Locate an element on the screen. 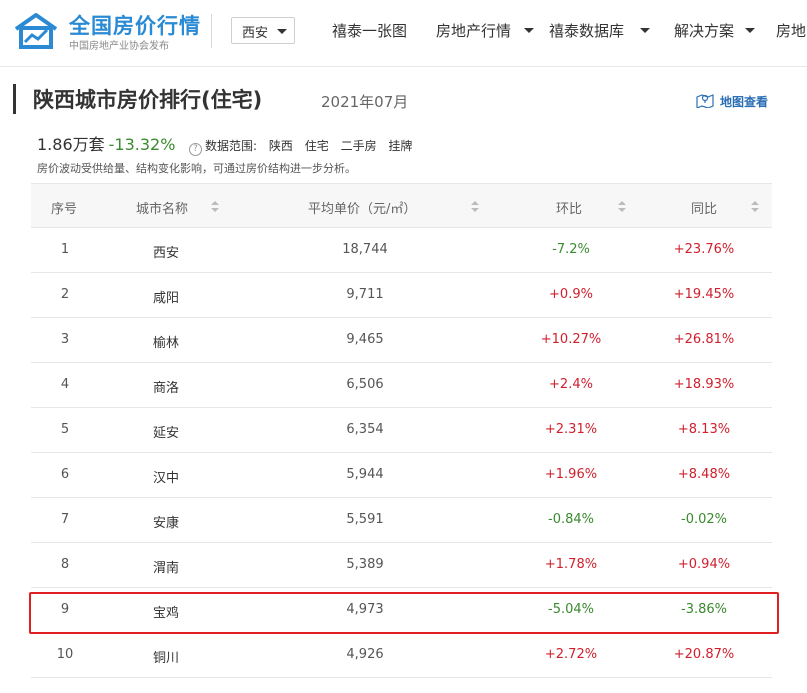 The height and width of the screenshot is (693, 807). nav-item-more: 房地 is located at coordinates (791, 30).